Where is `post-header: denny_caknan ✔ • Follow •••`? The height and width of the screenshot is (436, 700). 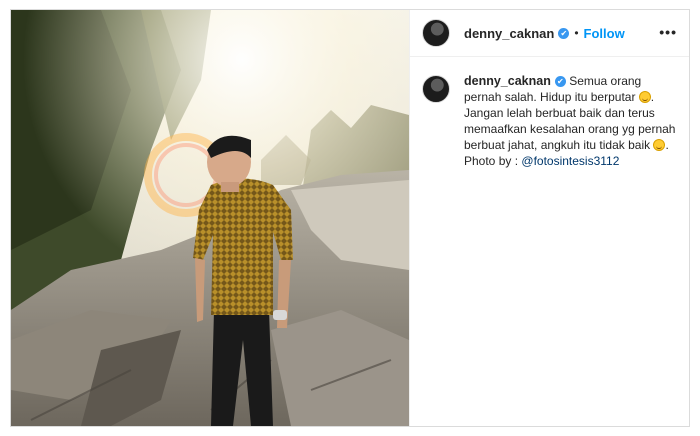 post-header: denny_caknan ✔ • Follow ••• is located at coordinates (549, 33).